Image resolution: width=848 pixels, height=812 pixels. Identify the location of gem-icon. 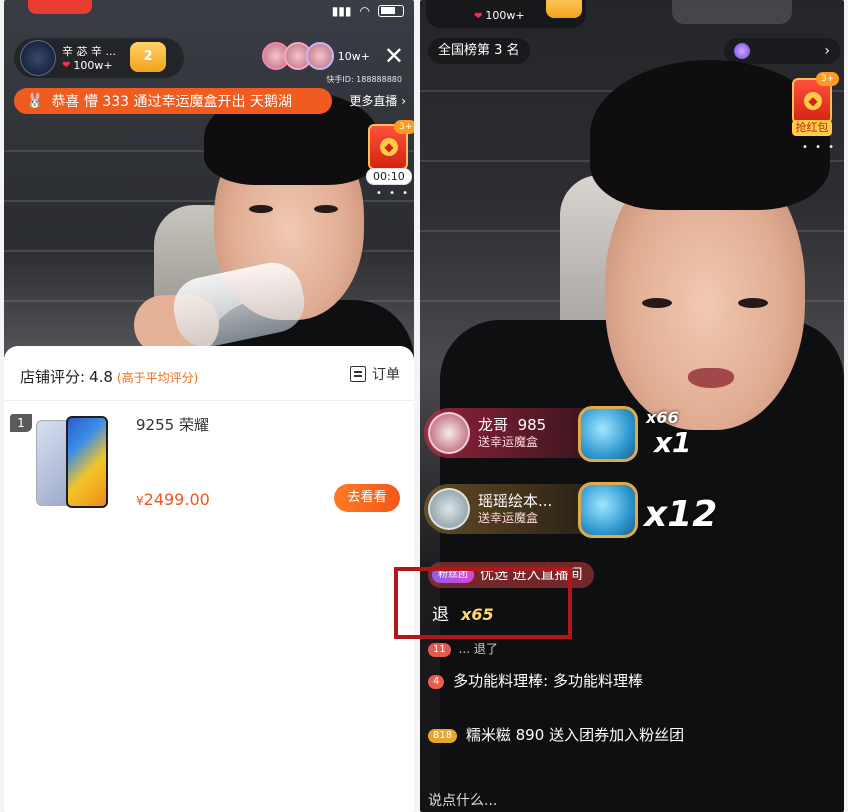
(742, 51).